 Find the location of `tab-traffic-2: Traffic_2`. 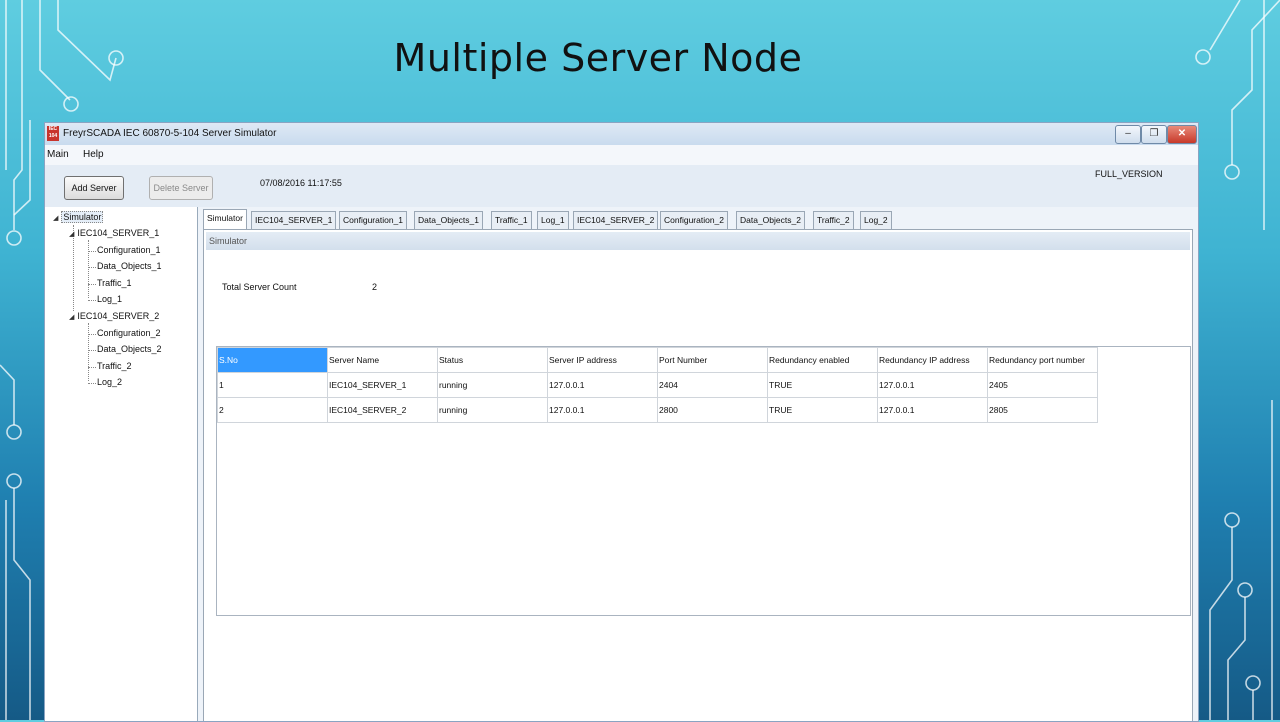

tab-traffic-2: Traffic_2 is located at coordinates (833, 220).